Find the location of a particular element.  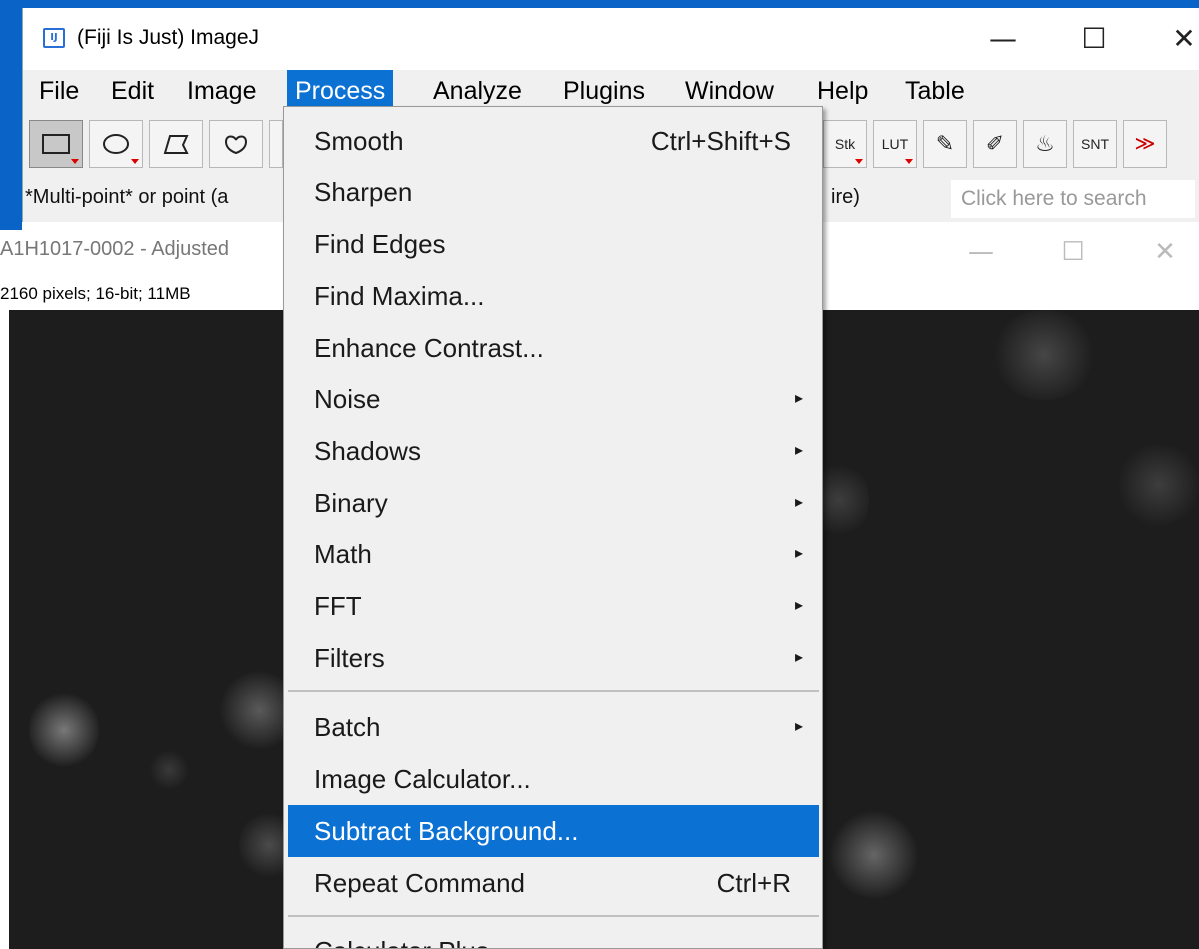

oval-icon is located at coordinates (116, 144).